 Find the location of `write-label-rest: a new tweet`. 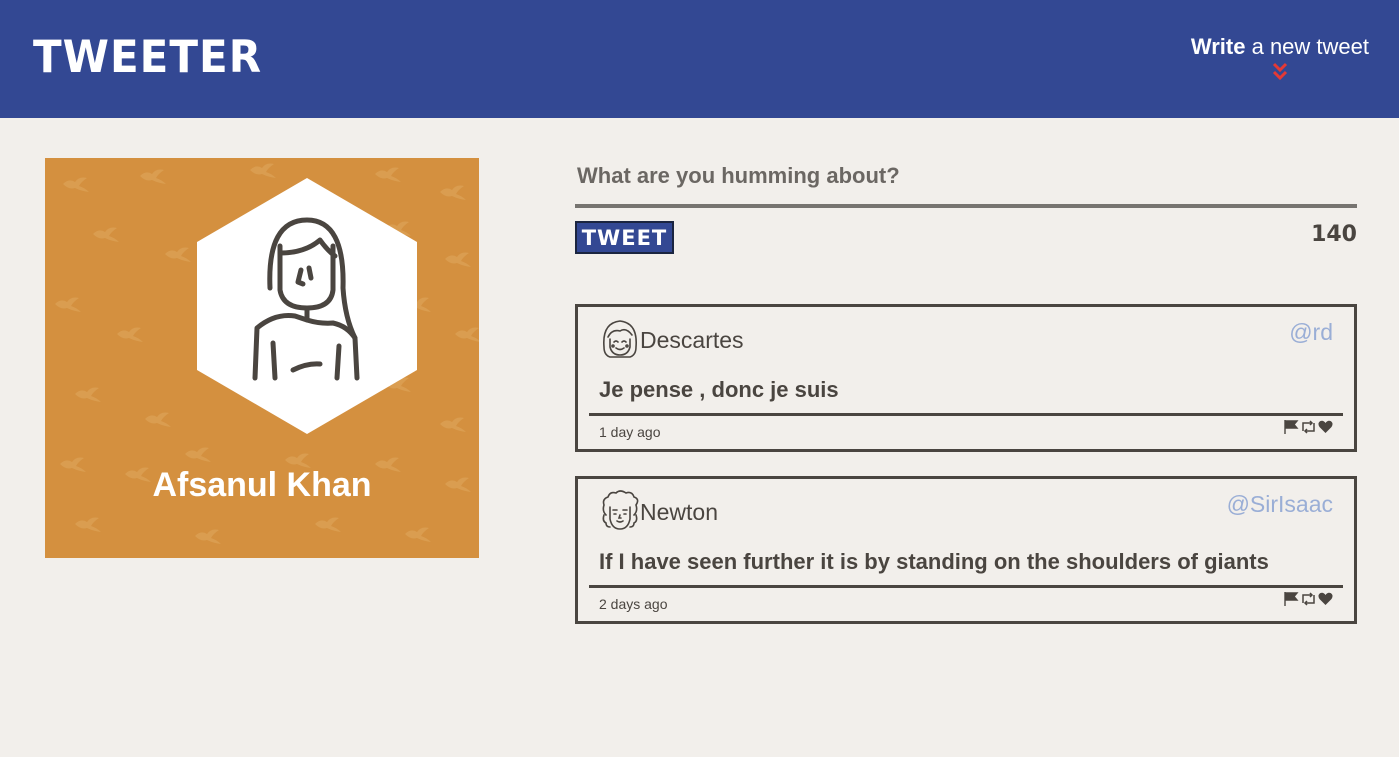

write-label-rest: a new tweet is located at coordinates (1307, 46).